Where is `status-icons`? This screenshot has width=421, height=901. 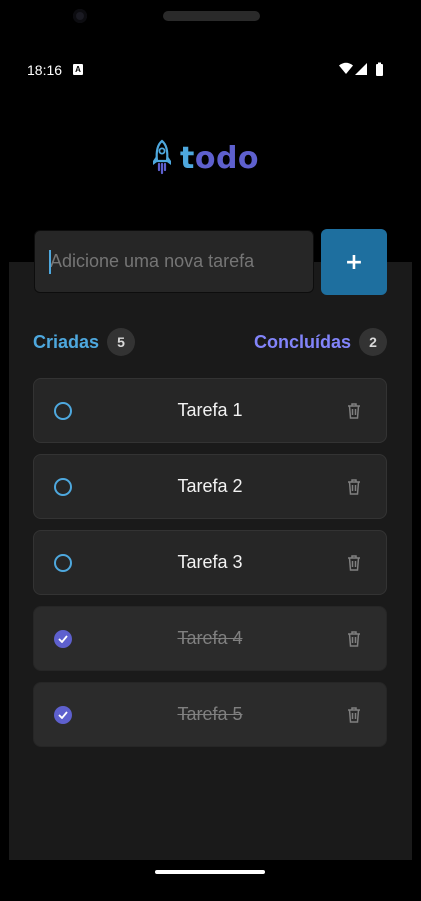 status-icons is located at coordinates (361, 69).